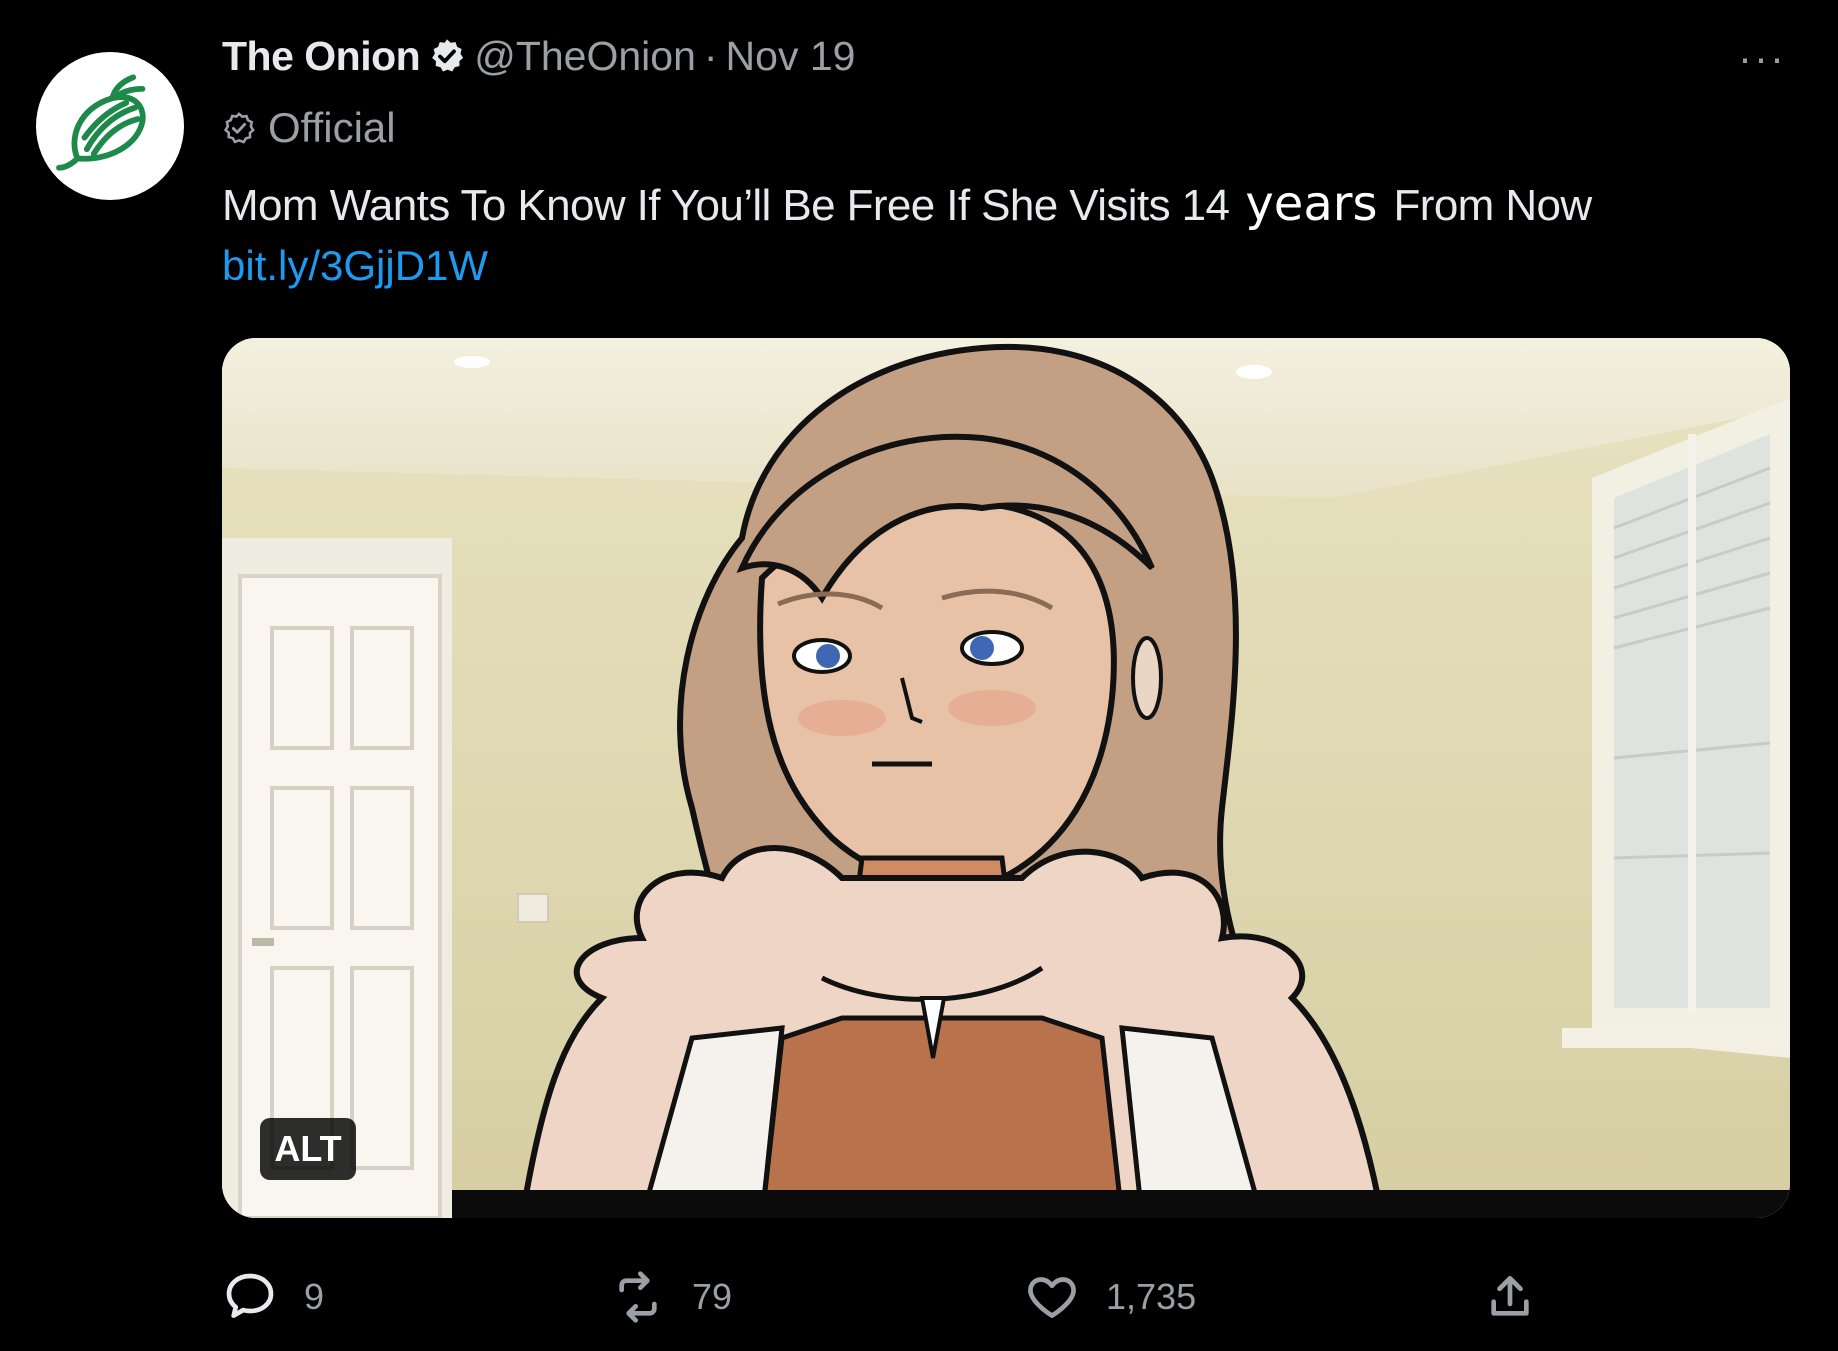 This screenshot has height=1351, width=1838. What do you see at coordinates (1762, 58) in the screenshot?
I see `more-options-button: ···` at bounding box center [1762, 58].